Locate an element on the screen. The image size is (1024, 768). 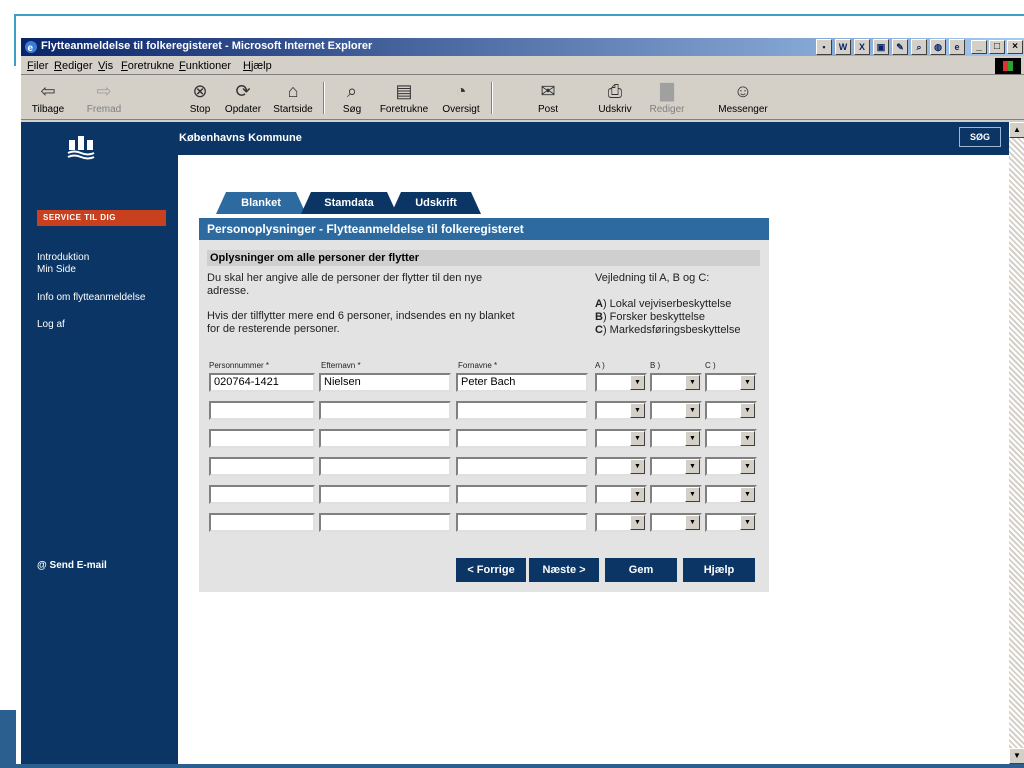
cpr-field: 020764-1421 is located at coordinates (262, 382).